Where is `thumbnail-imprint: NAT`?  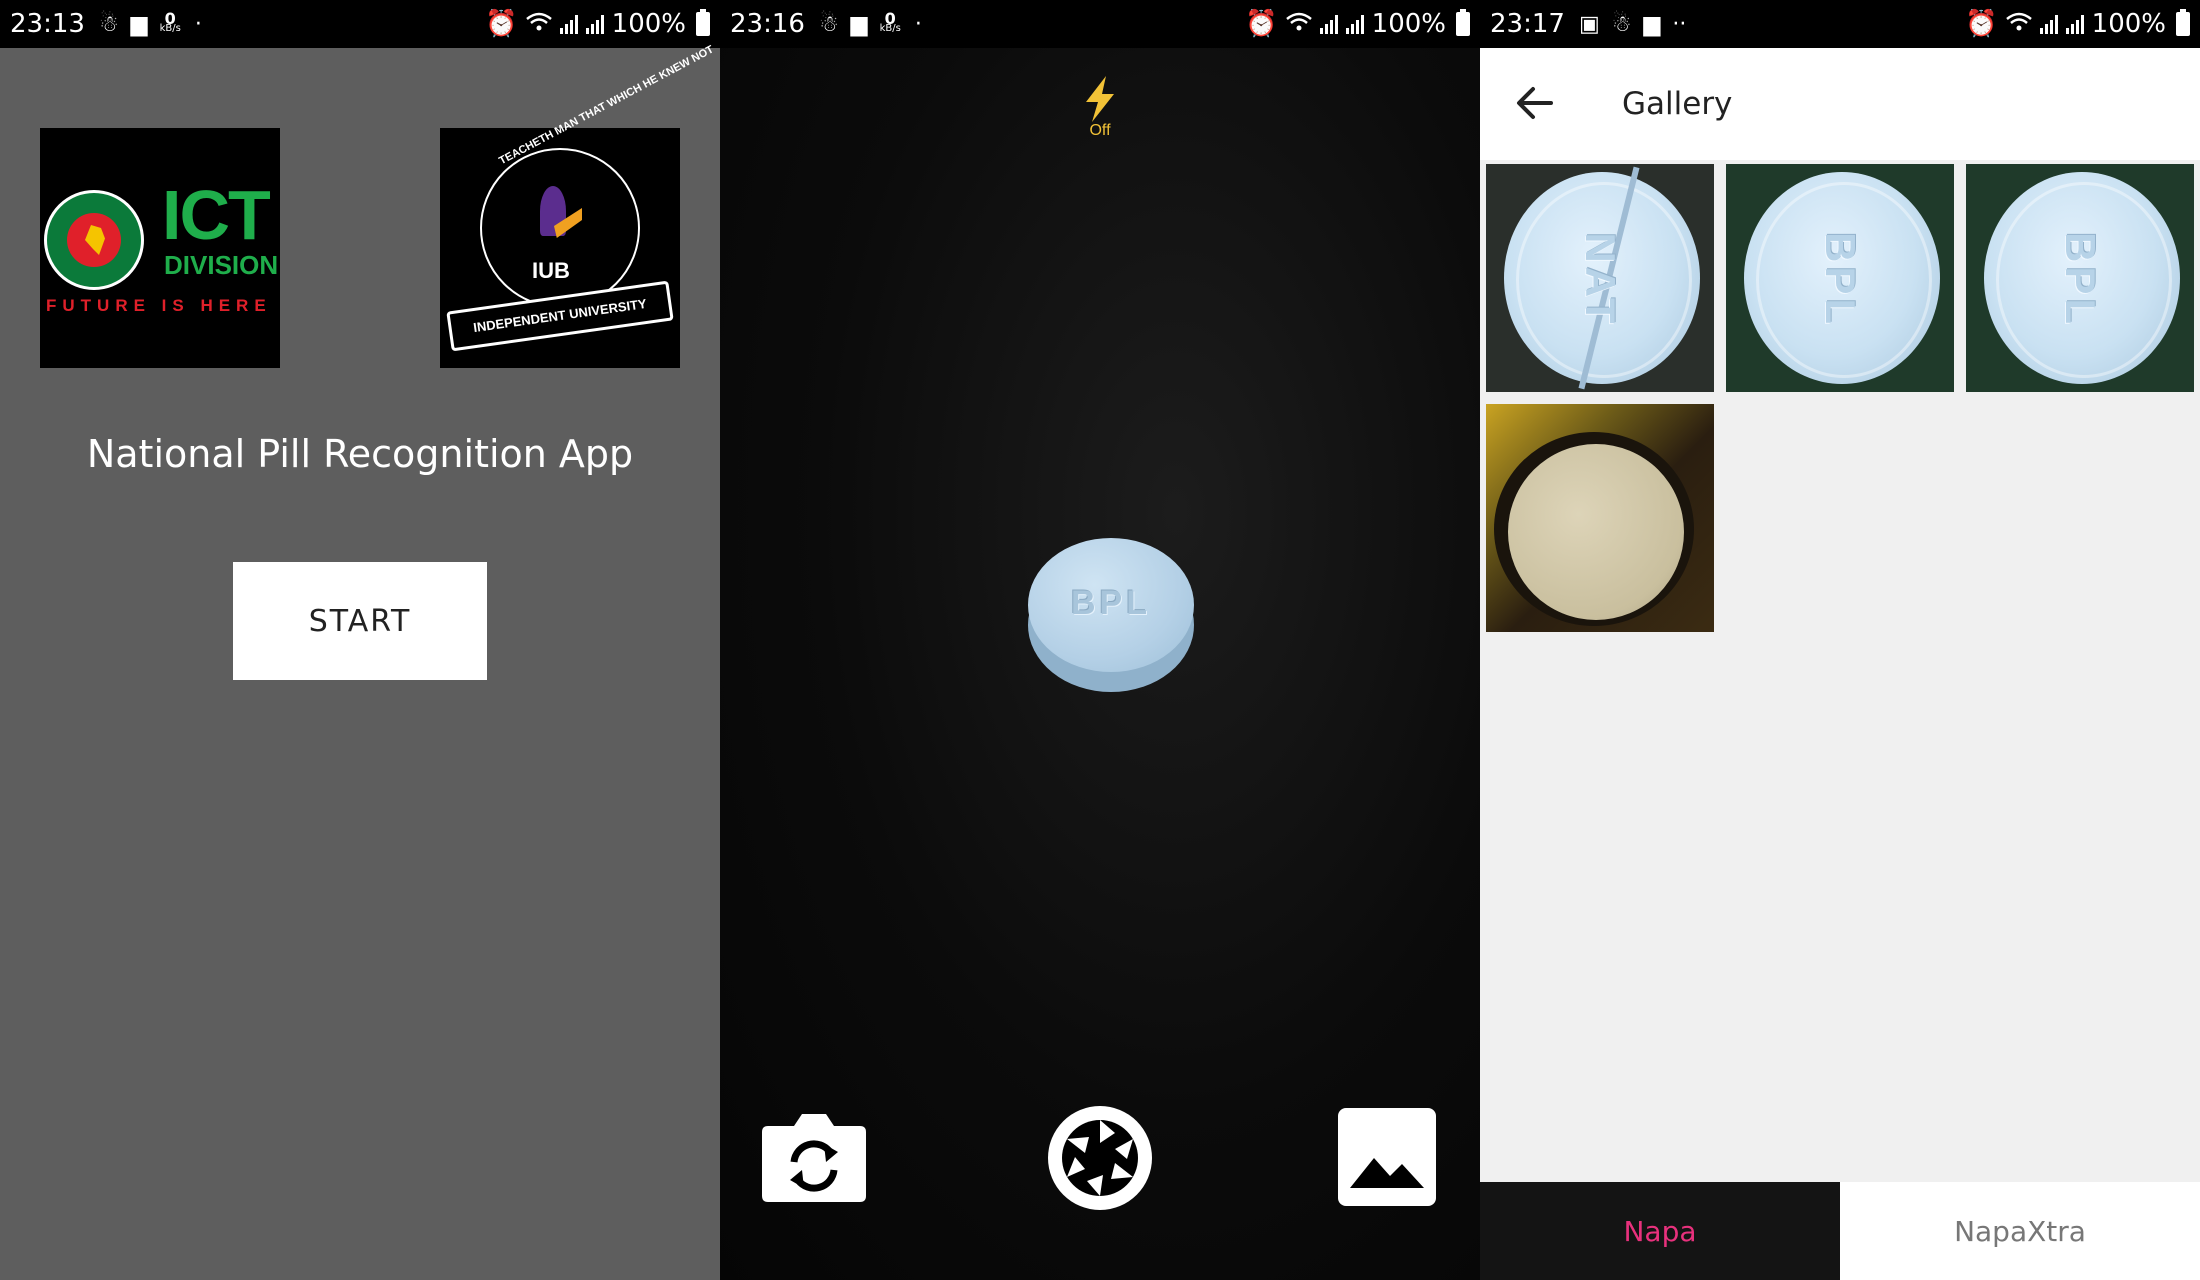 thumbnail-imprint: NAT is located at coordinates (1600, 280).